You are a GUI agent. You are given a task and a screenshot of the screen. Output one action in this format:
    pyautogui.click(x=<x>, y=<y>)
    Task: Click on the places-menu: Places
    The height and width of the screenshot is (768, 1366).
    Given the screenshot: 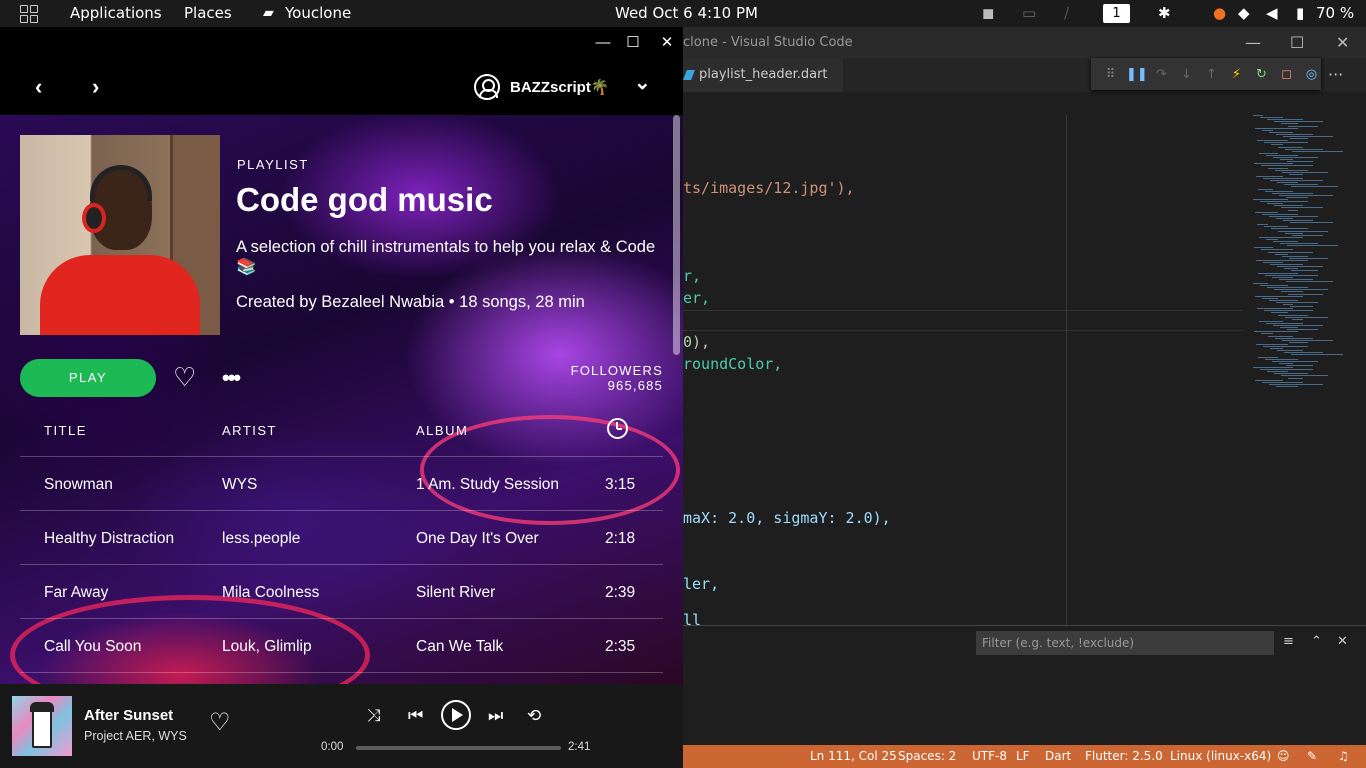 What is the action you would take?
    pyautogui.click(x=208, y=13)
    